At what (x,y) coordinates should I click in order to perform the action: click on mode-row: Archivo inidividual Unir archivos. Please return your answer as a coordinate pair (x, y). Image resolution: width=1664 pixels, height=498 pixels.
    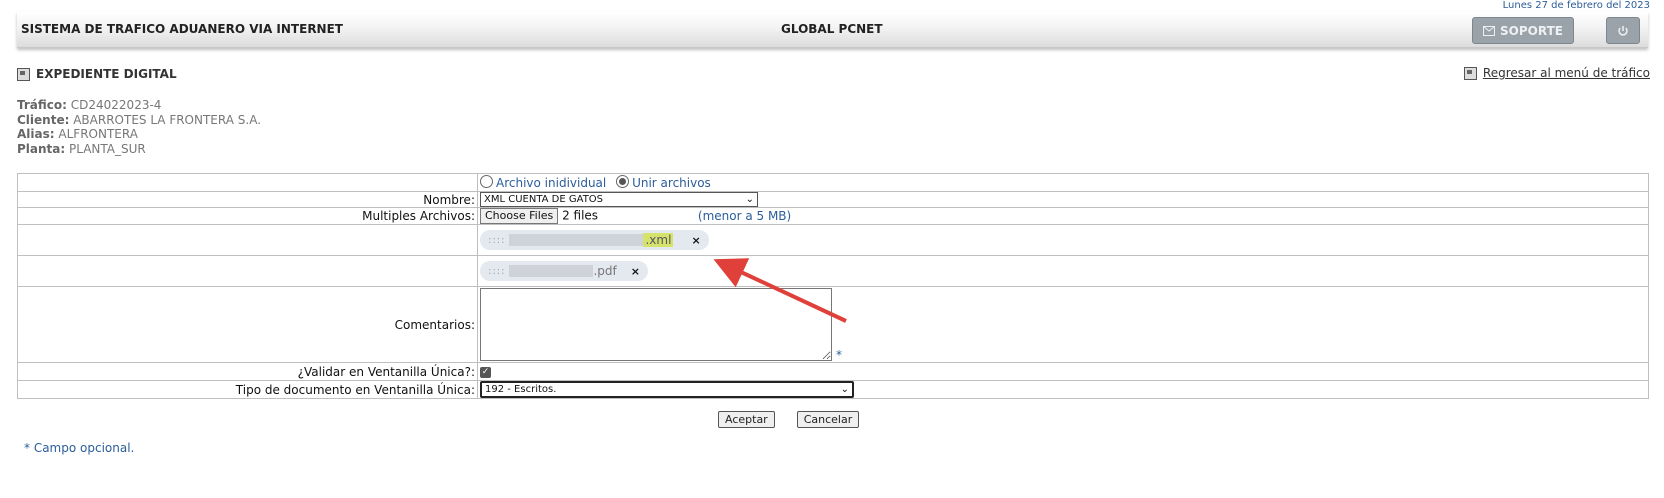
    Looking at the image, I should click on (833, 182).